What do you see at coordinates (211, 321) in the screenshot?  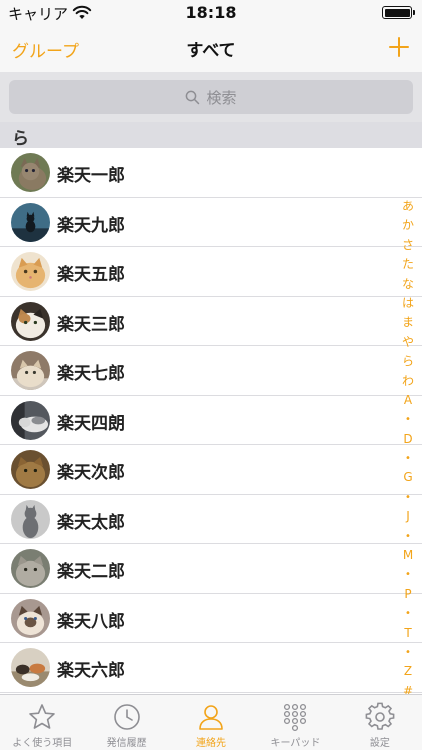 I see `contact-row: 楽天三郎` at bounding box center [211, 321].